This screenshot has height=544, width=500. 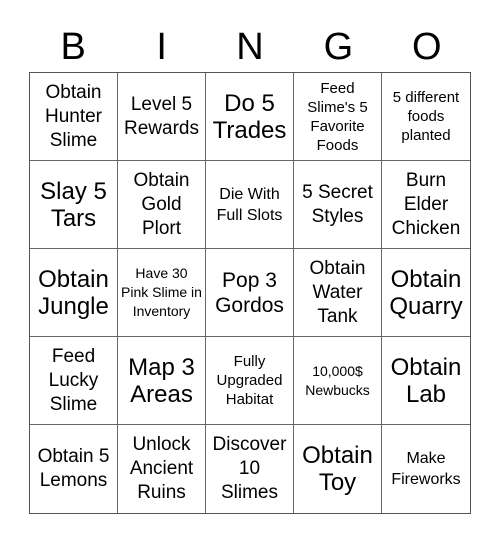 I want to click on bingo-cell: Unlock Ancient Ruins, so click(x=162, y=469).